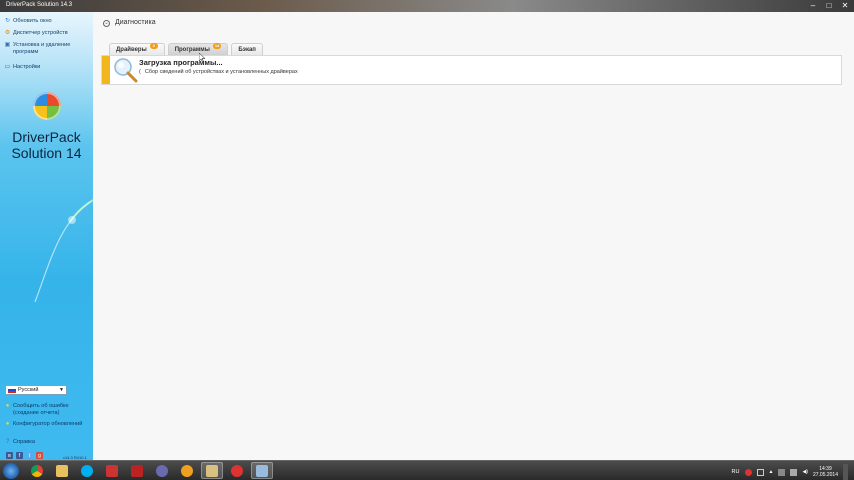 This screenshot has height=480, width=854. I want to click on sidebar-item-report-bug: ● Сообщить об ошибке (создание отчета), so click(44, 409).